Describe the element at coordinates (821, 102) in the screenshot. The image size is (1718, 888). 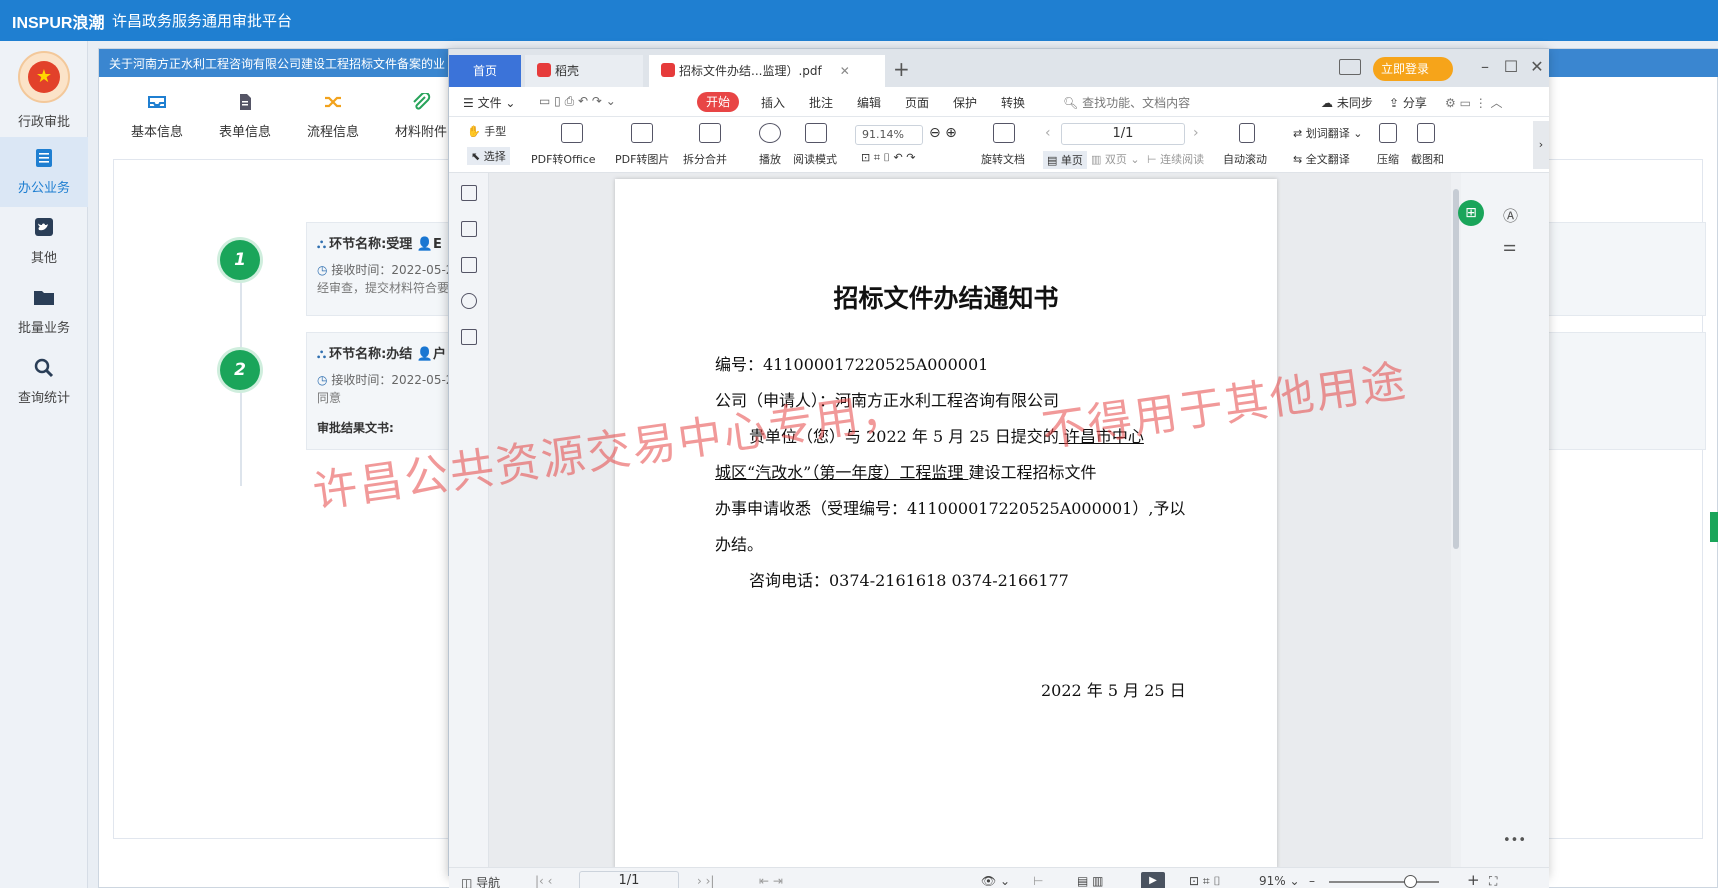
I see `menu-comment: 批注` at that location.